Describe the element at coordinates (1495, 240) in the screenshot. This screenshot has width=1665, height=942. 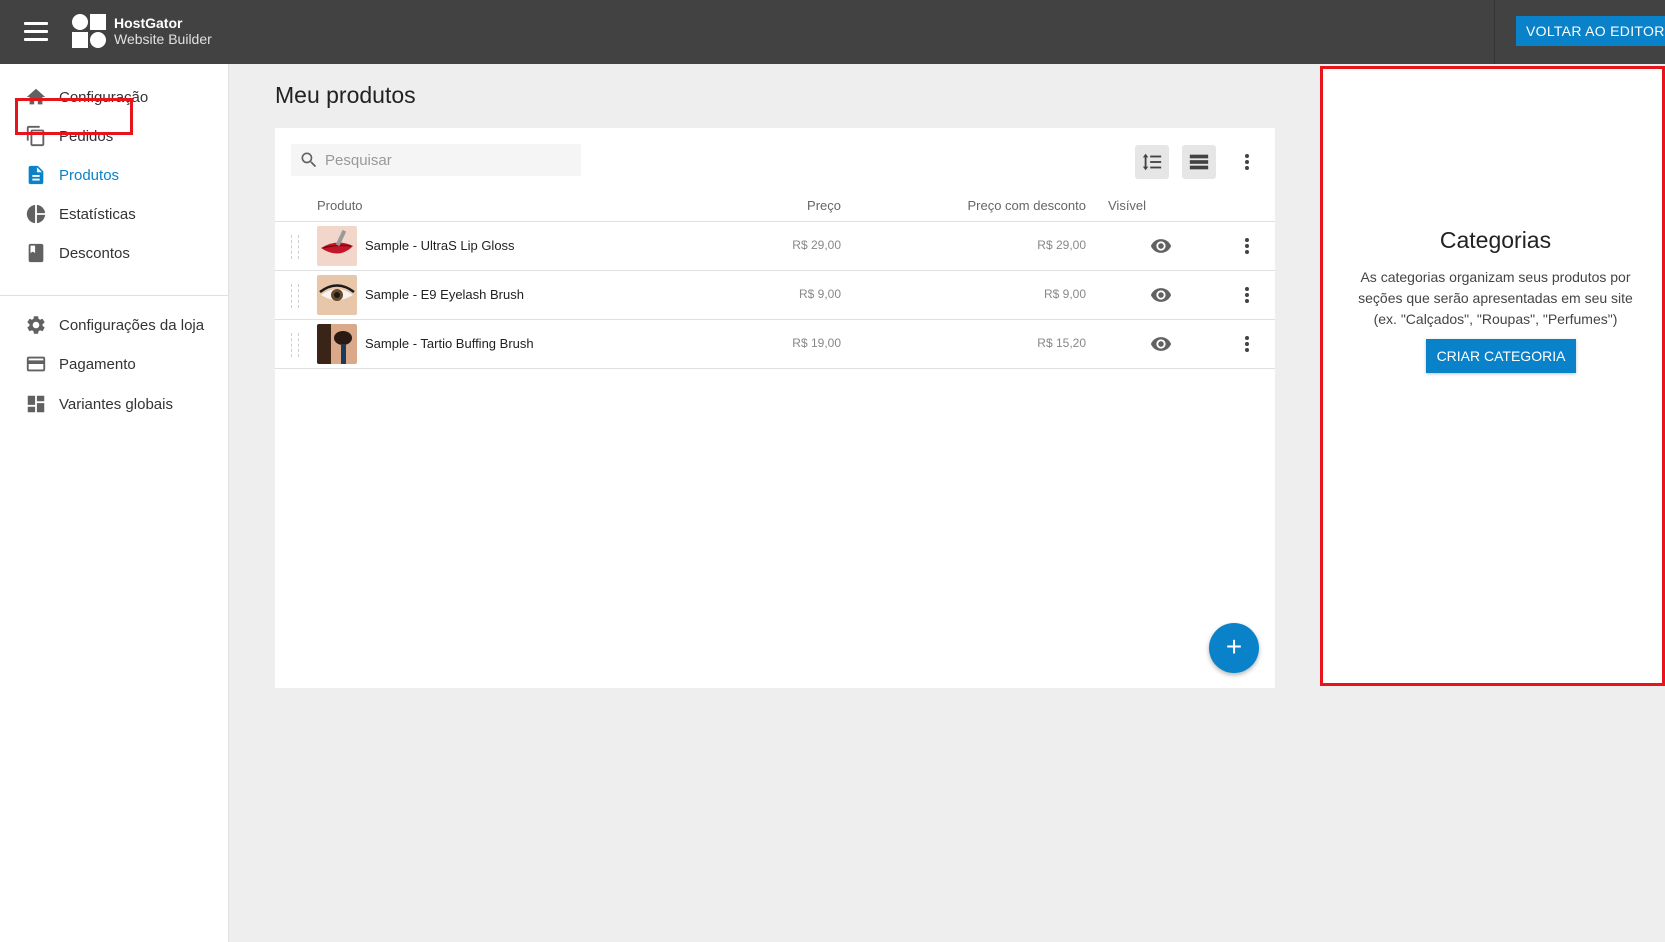
I see `categories-title: Categorias` at that location.